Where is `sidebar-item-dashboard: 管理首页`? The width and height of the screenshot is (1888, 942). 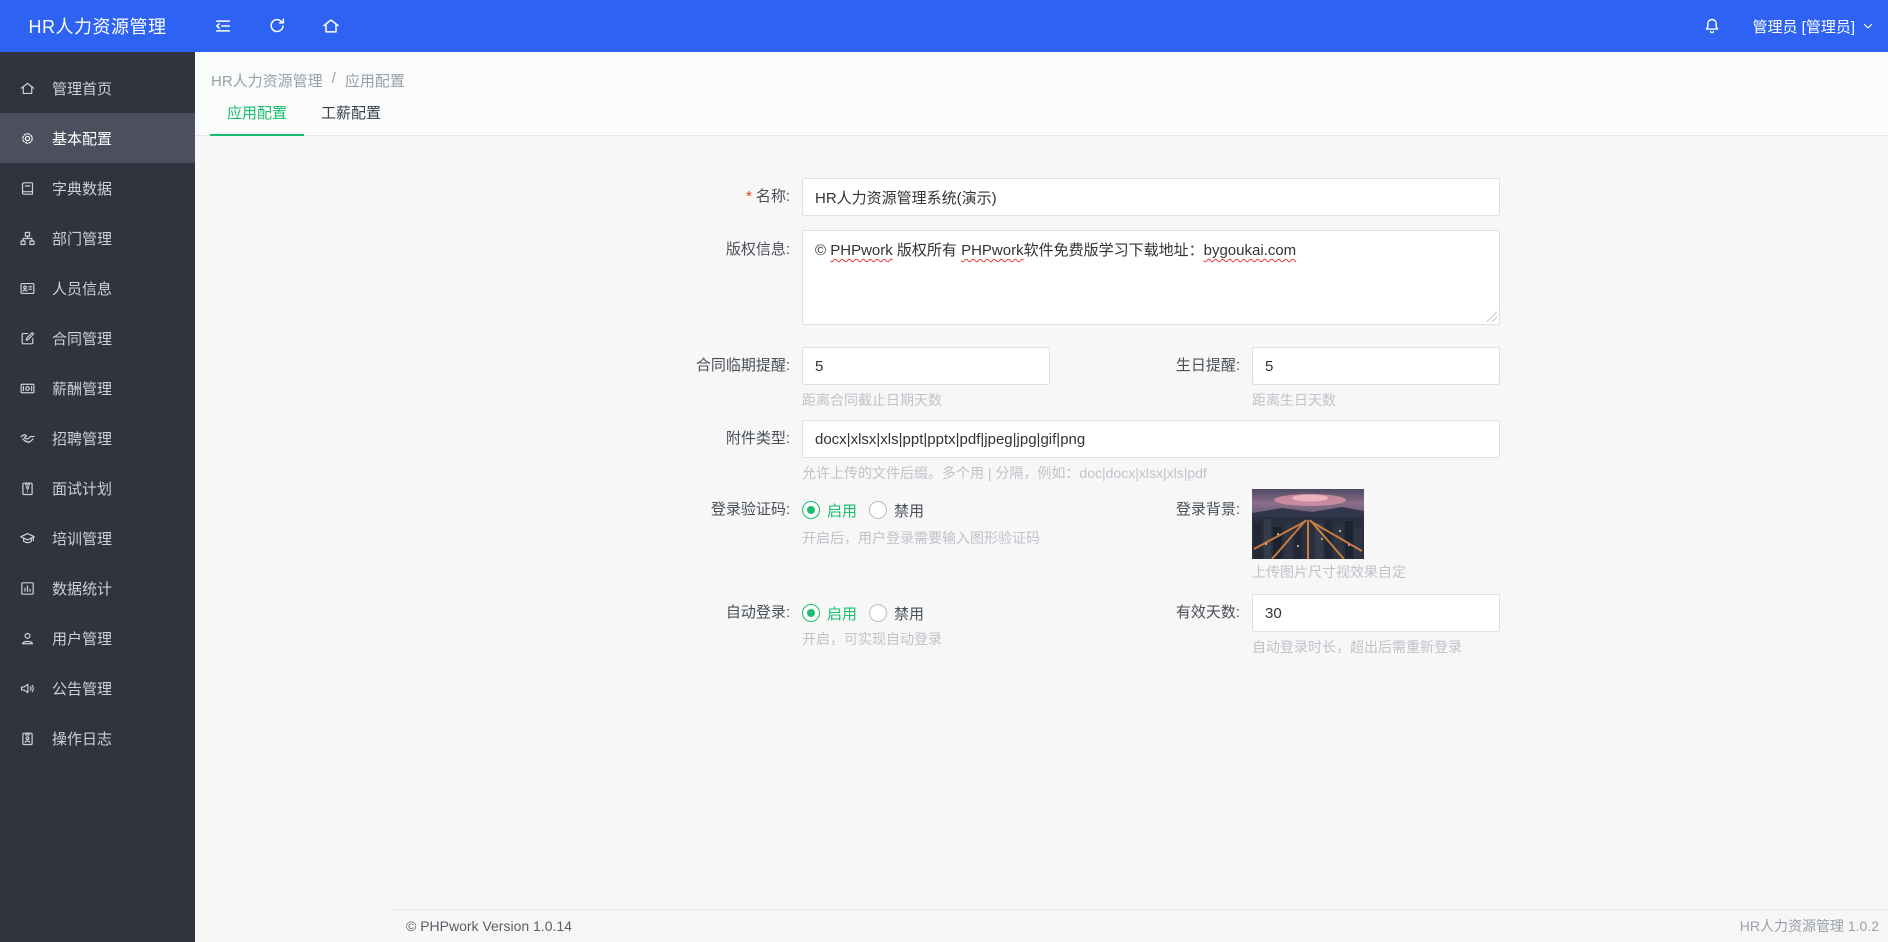 sidebar-item-dashboard: 管理首页 is located at coordinates (97, 88).